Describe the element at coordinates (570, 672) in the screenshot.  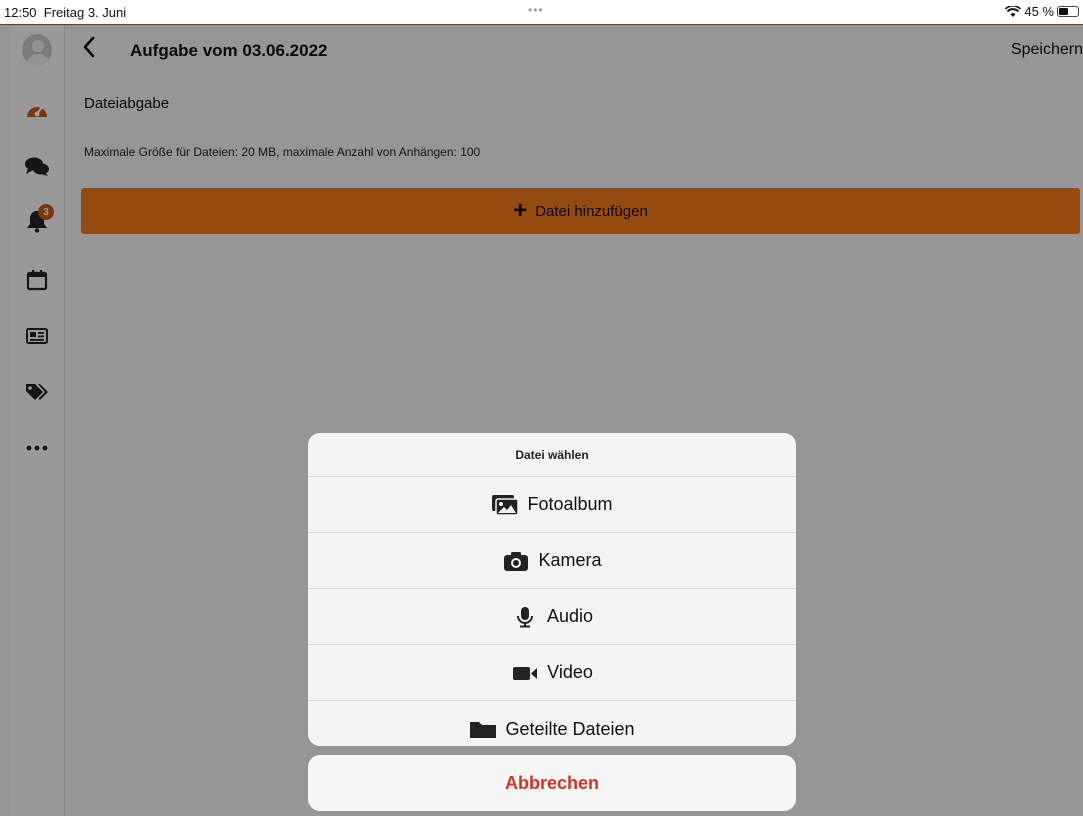
I see `option-label: Video` at that location.